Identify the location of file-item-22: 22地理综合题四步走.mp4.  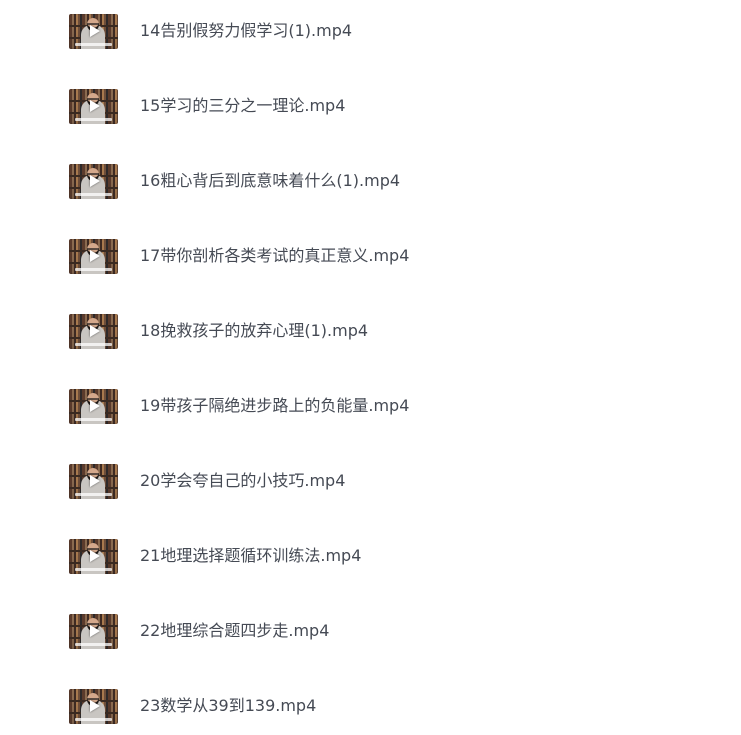
(199, 631).